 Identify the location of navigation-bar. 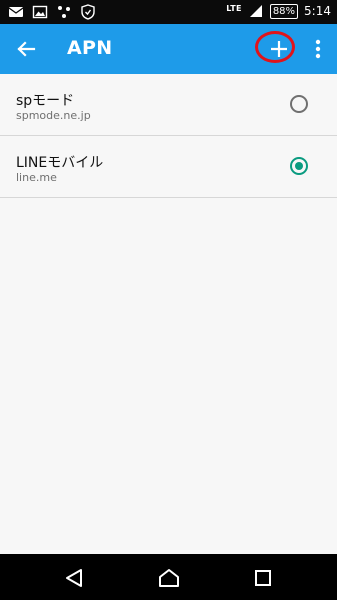
(168, 577).